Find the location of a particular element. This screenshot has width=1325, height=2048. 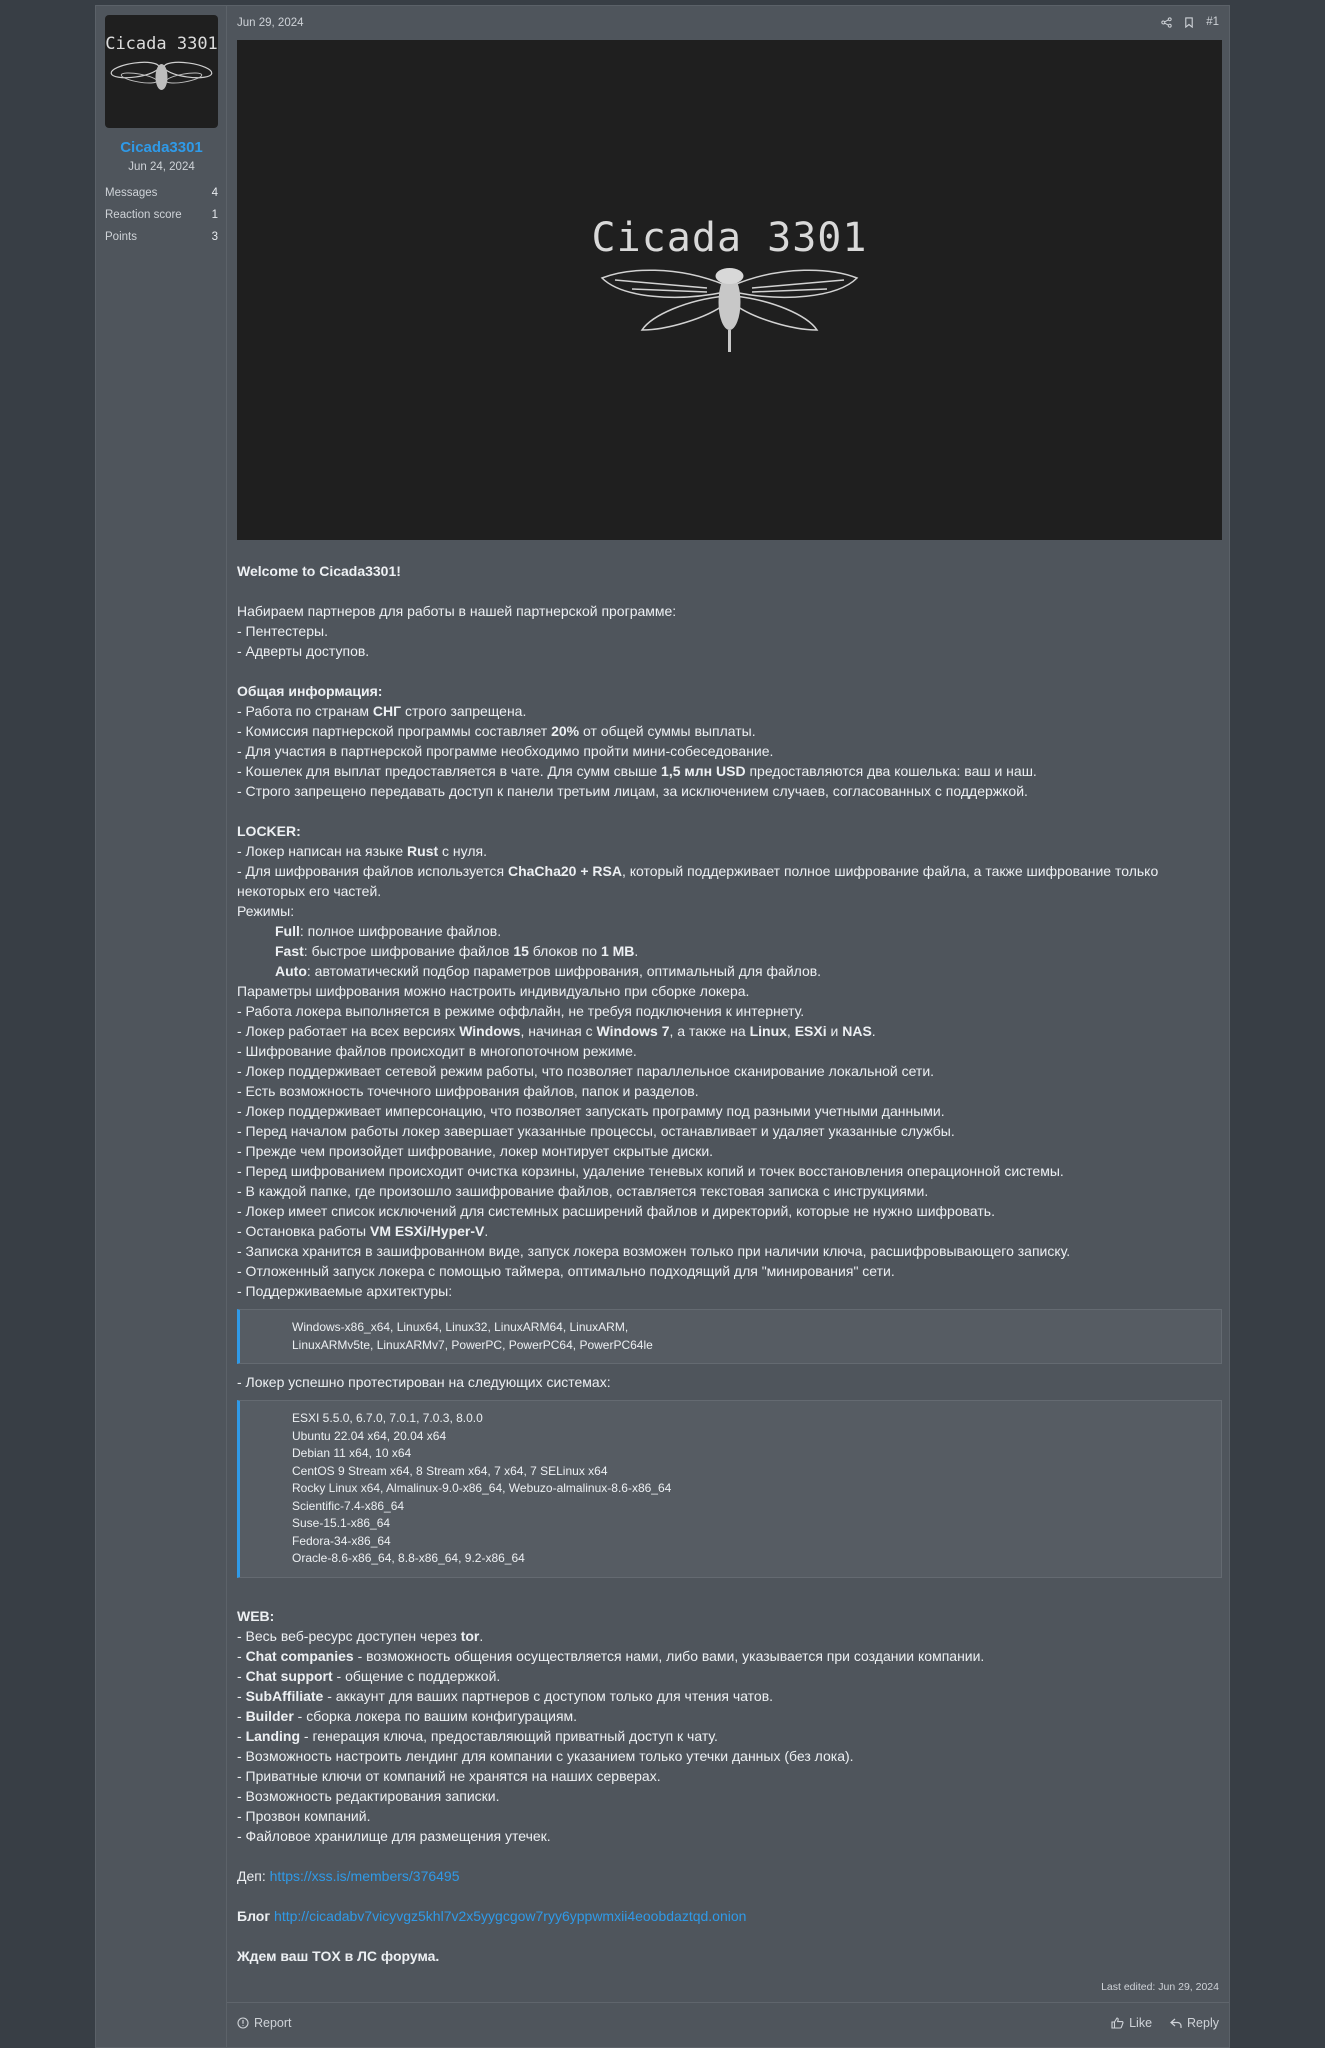

like-label: Like is located at coordinates (1141, 2023).